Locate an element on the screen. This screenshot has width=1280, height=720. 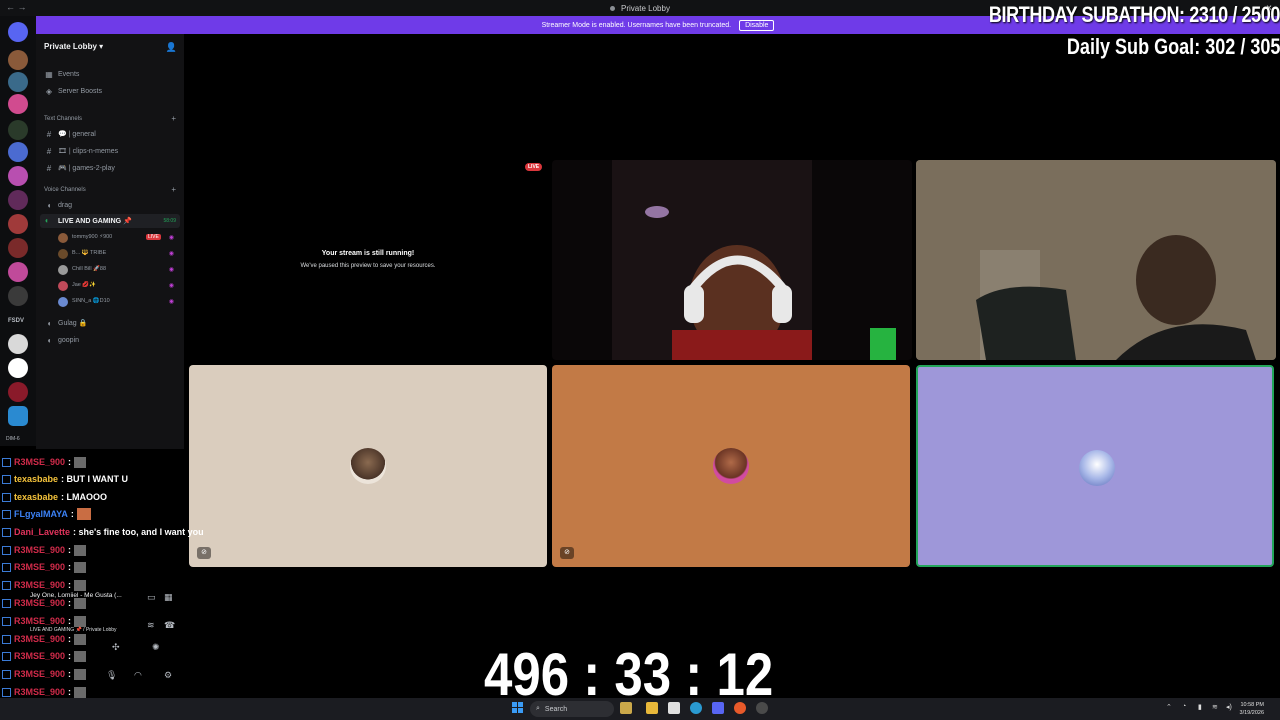
noise-suppression-icon: ≋ is located at coordinates (151, 625).